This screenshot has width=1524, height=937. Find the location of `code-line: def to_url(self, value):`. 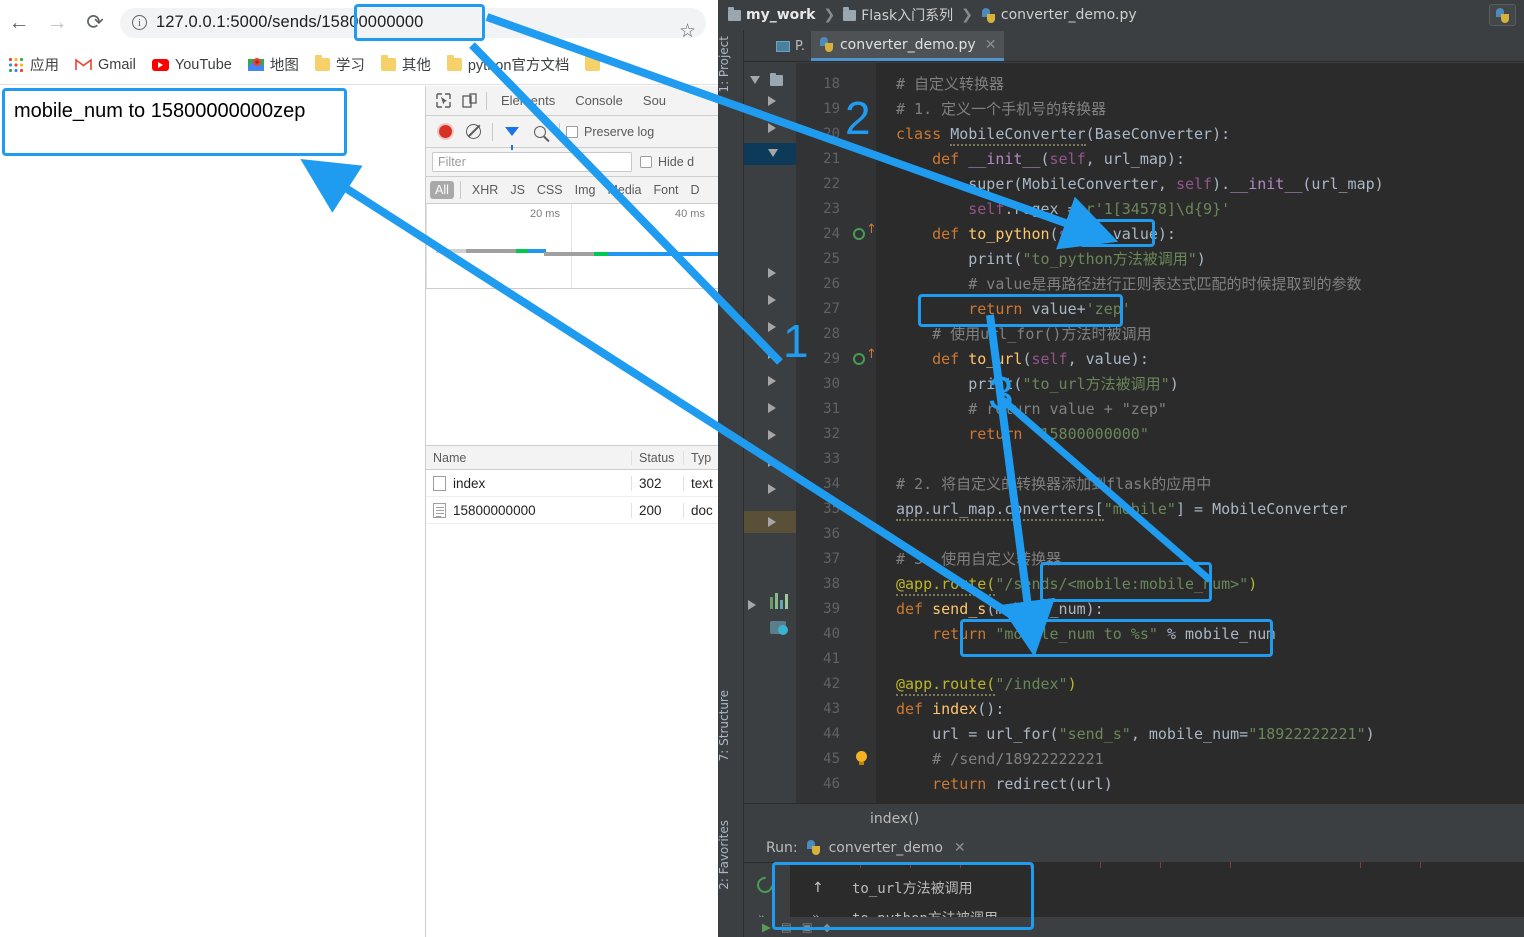

code-line: def to_url(self, value): is located at coordinates (1022, 359).